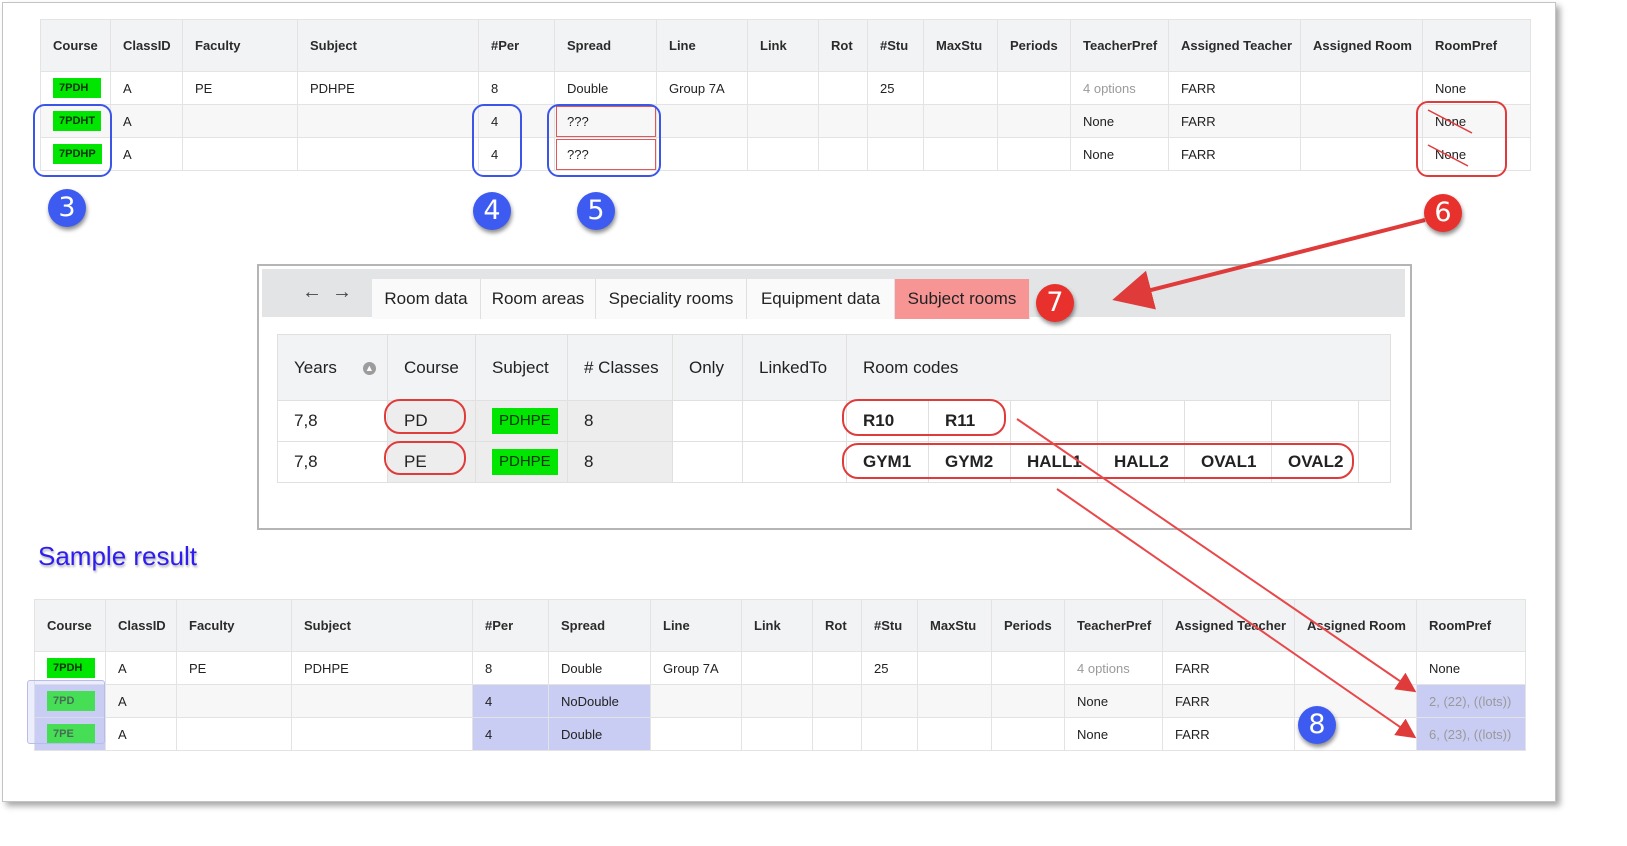 The image size is (1627, 846). I want to click on col-only: Only, so click(707, 367).